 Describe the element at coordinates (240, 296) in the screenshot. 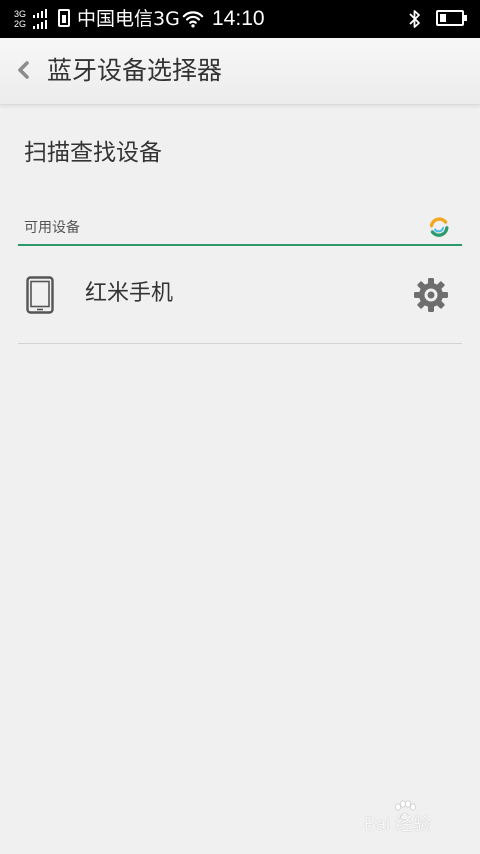

I see `device-row: 红米手机` at that location.